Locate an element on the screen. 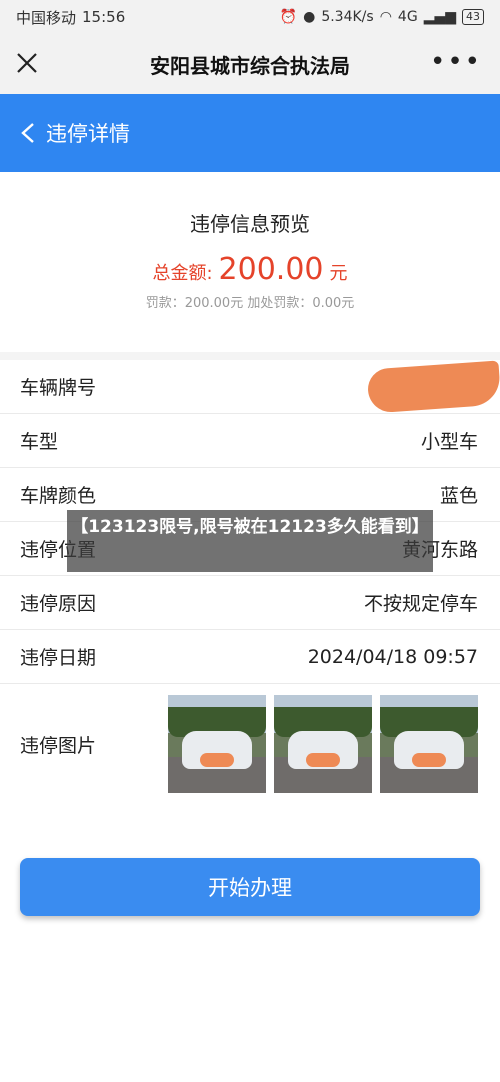  row-value: 2024/04/18 09:57 is located at coordinates (392, 656).